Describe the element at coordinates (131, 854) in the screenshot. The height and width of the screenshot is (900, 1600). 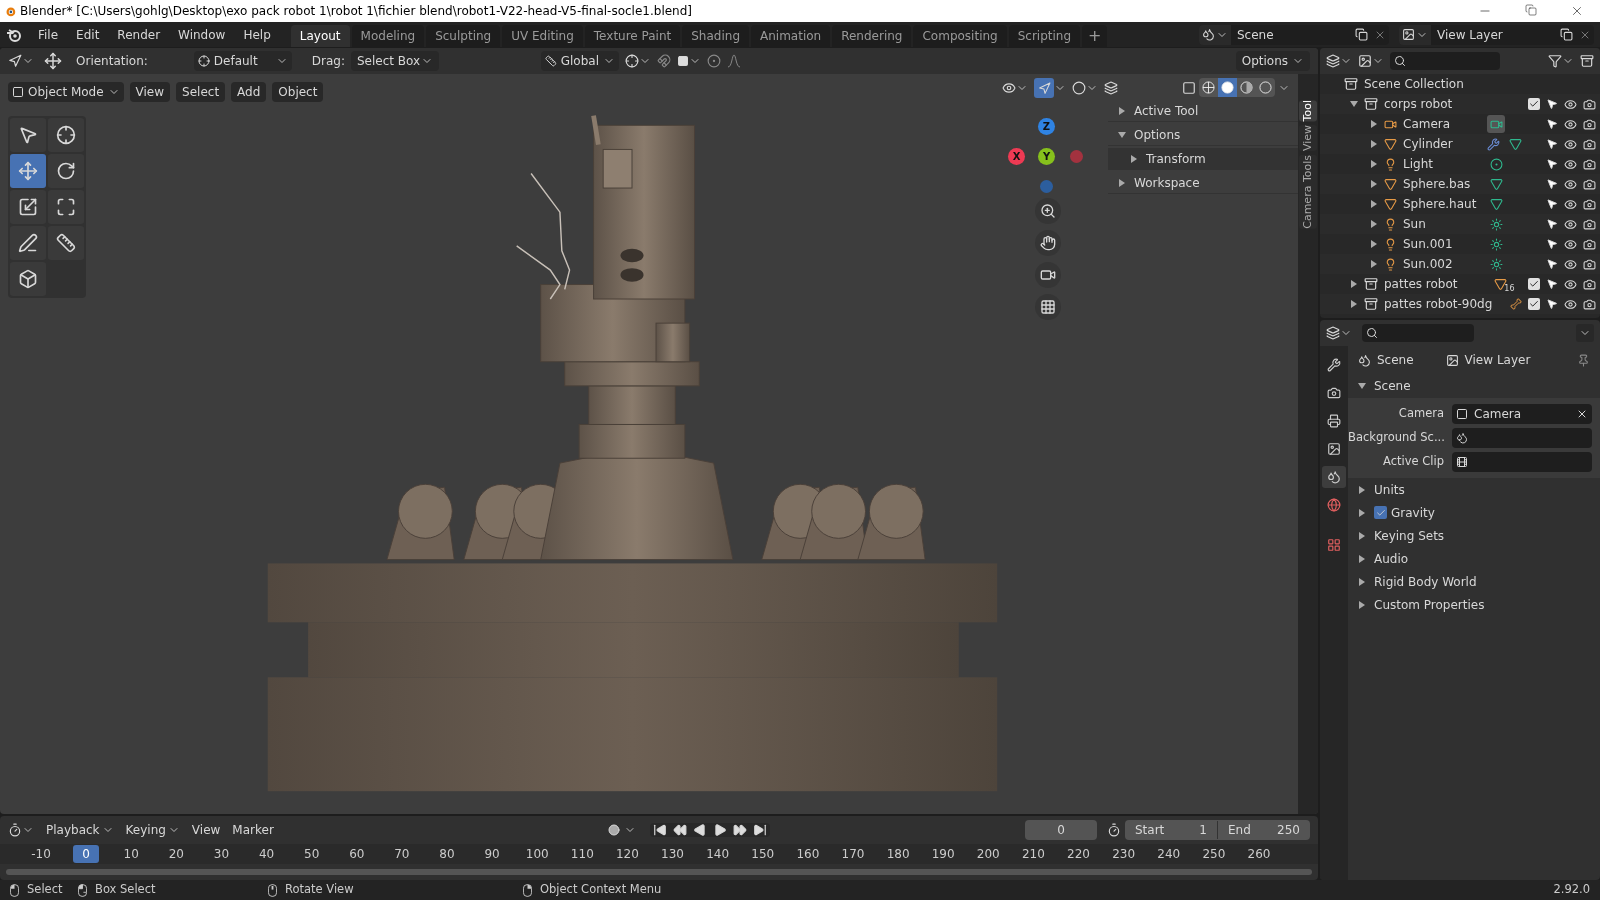
I see `frame-number: 10` at that location.